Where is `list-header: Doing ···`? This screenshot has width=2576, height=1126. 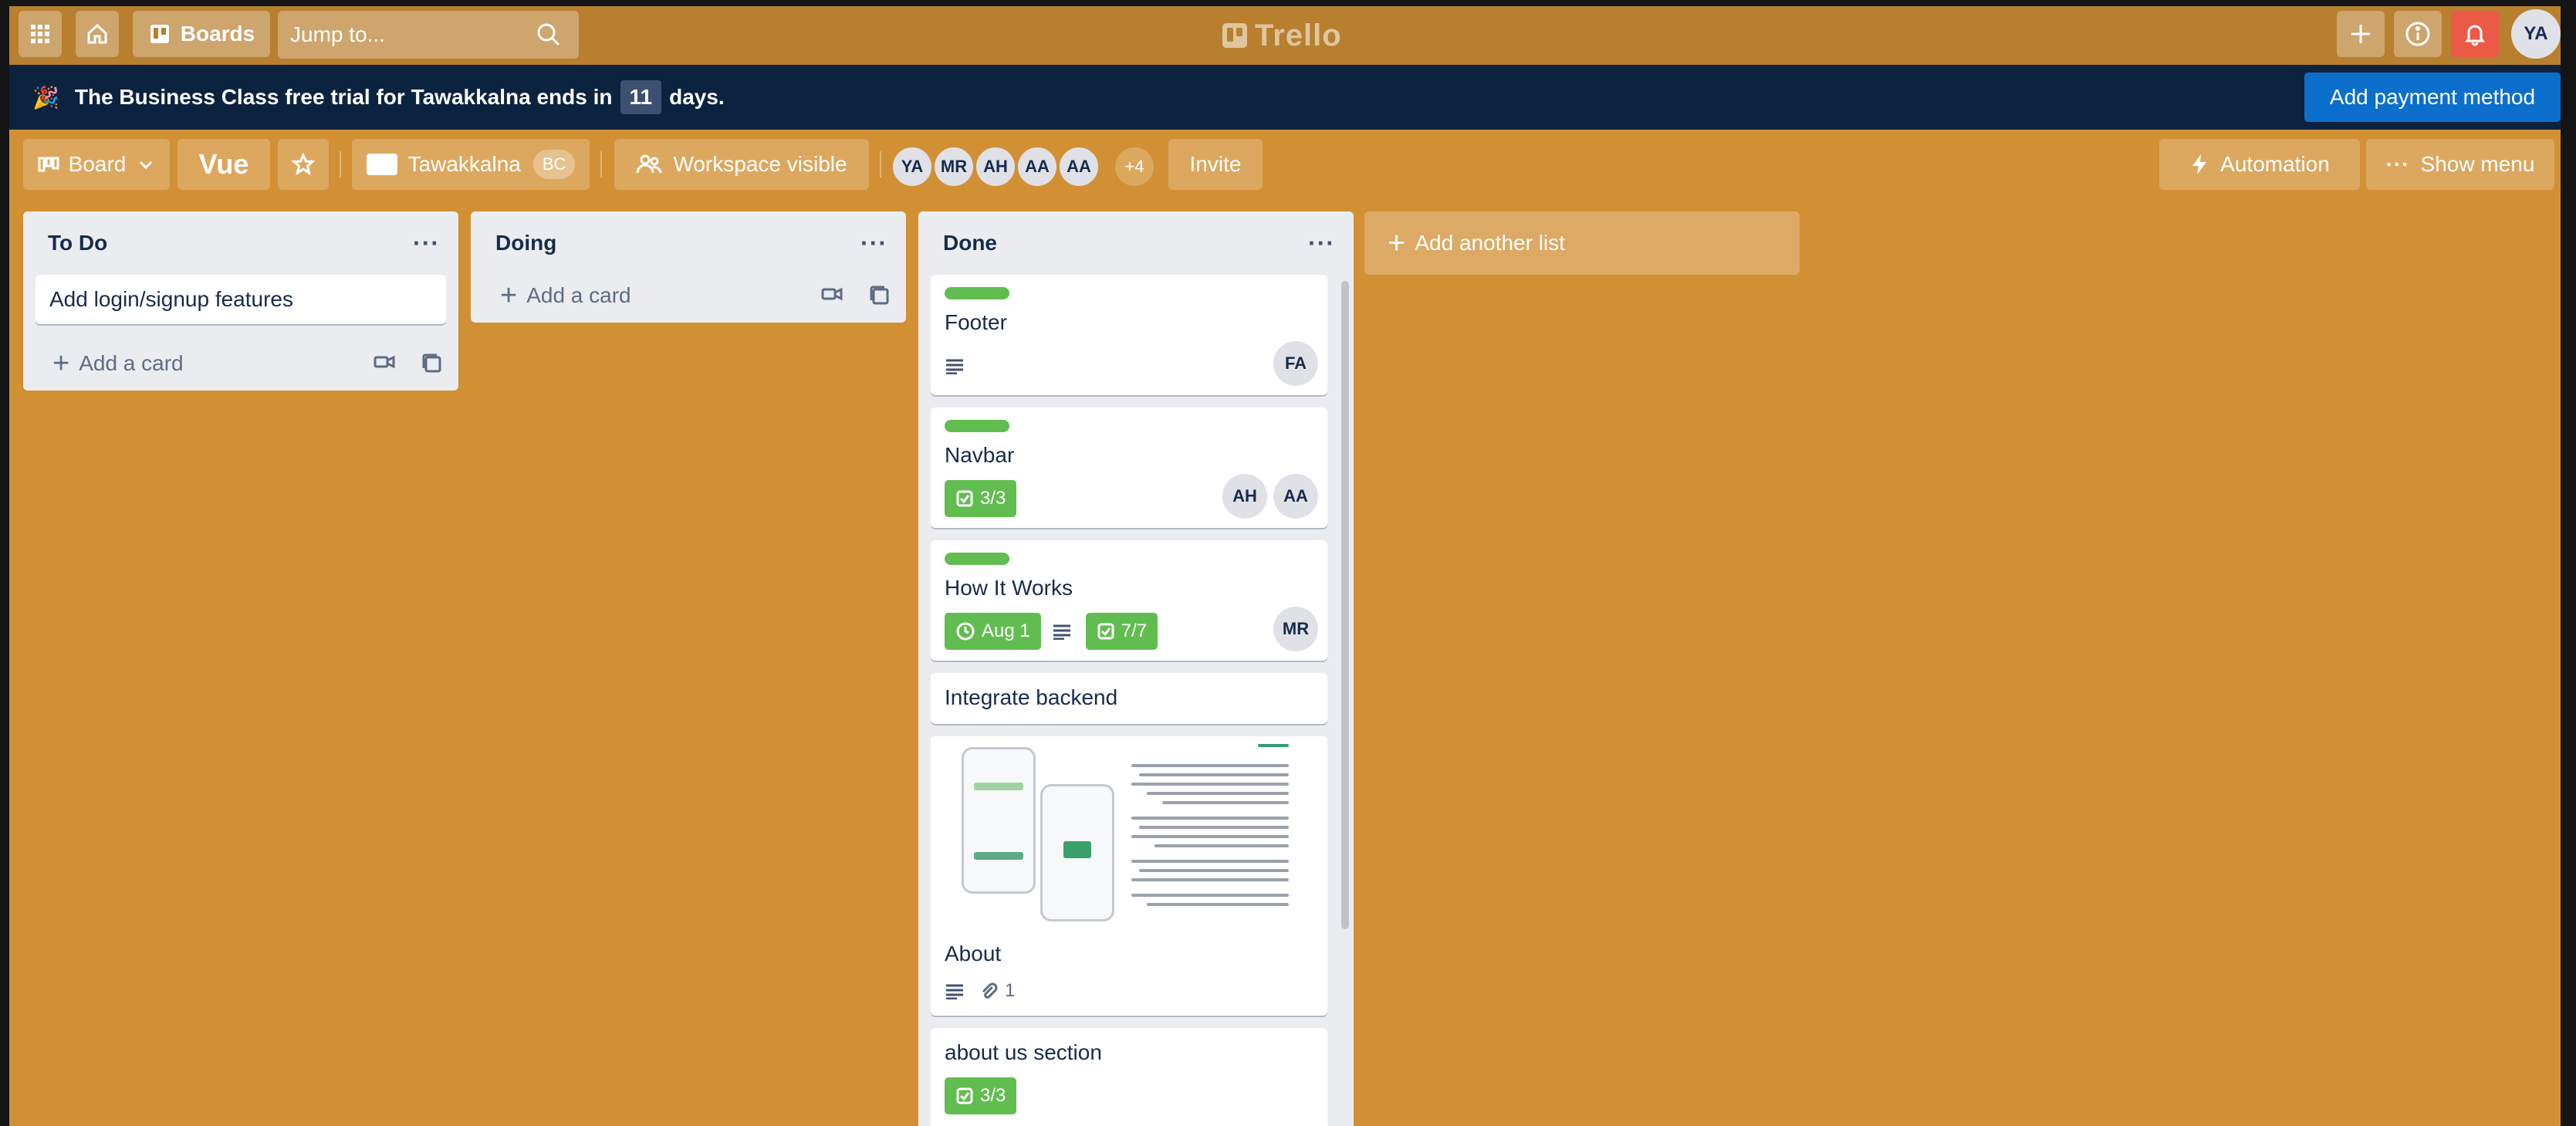 list-header: Doing ··· is located at coordinates (688, 243).